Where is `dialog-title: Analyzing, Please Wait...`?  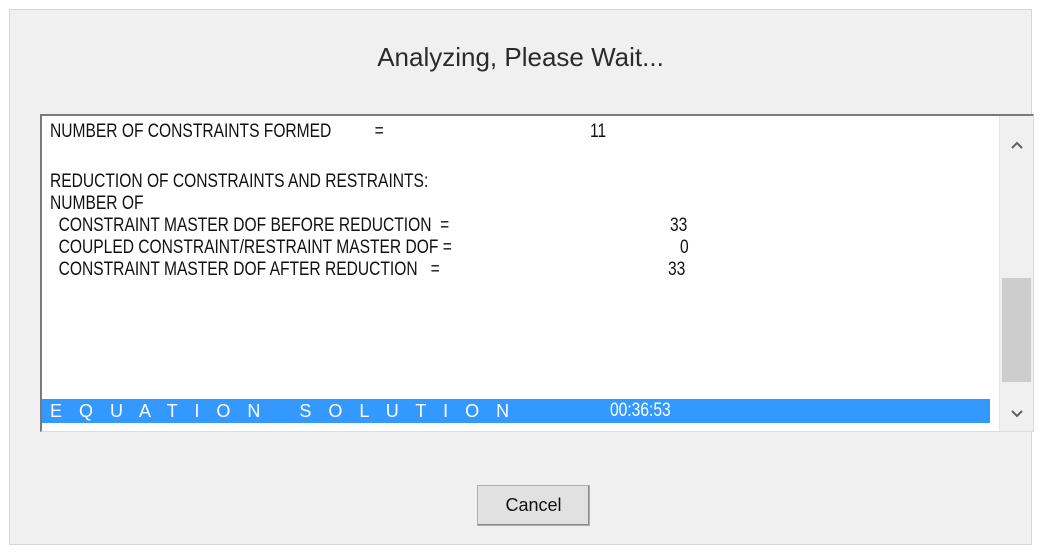
dialog-title: Analyzing, Please Wait... is located at coordinates (520, 57).